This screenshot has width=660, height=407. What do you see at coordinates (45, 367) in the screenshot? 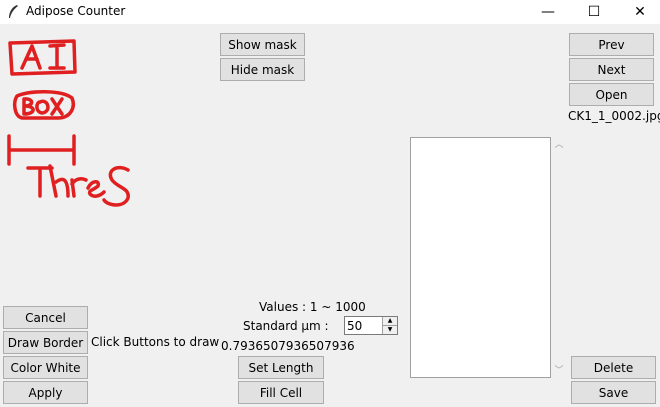
I see `color-white-button: Color White` at bounding box center [45, 367].